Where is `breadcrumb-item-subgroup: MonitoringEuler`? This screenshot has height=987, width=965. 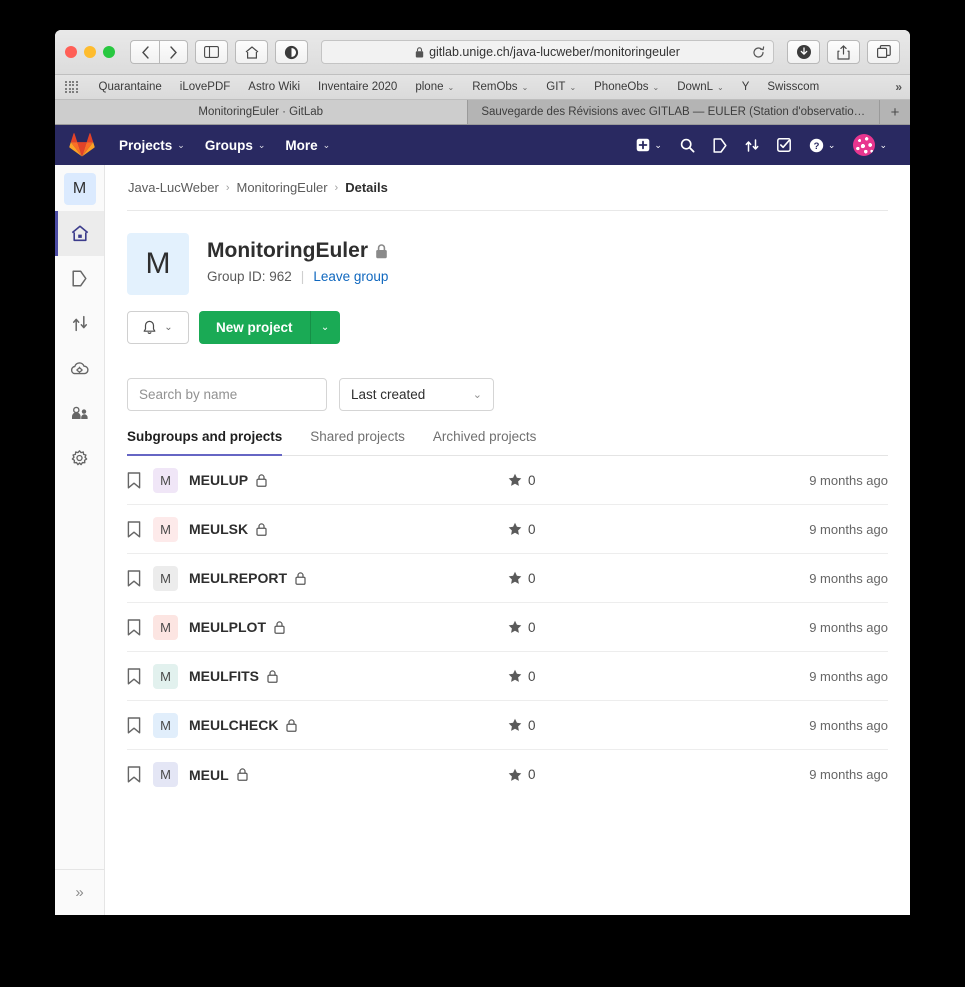
breadcrumb-item-subgroup: MonitoringEuler is located at coordinates (281, 187).